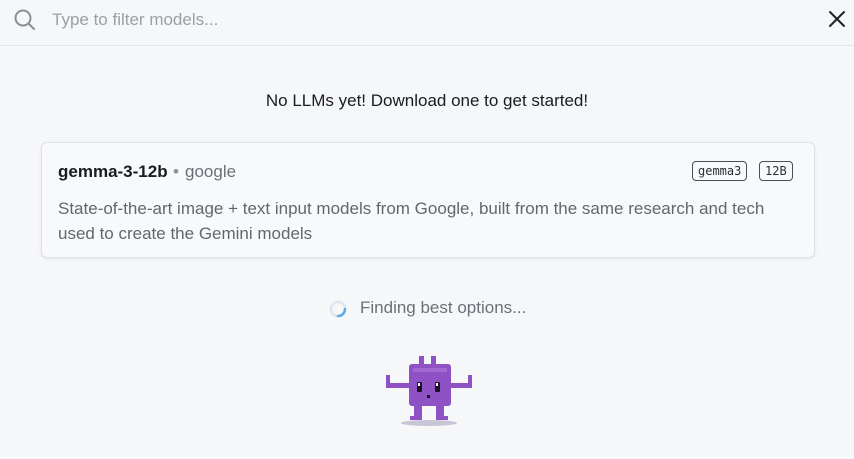 The height and width of the screenshot is (459, 854). I want to click on model-author: google, so click(211, 171).